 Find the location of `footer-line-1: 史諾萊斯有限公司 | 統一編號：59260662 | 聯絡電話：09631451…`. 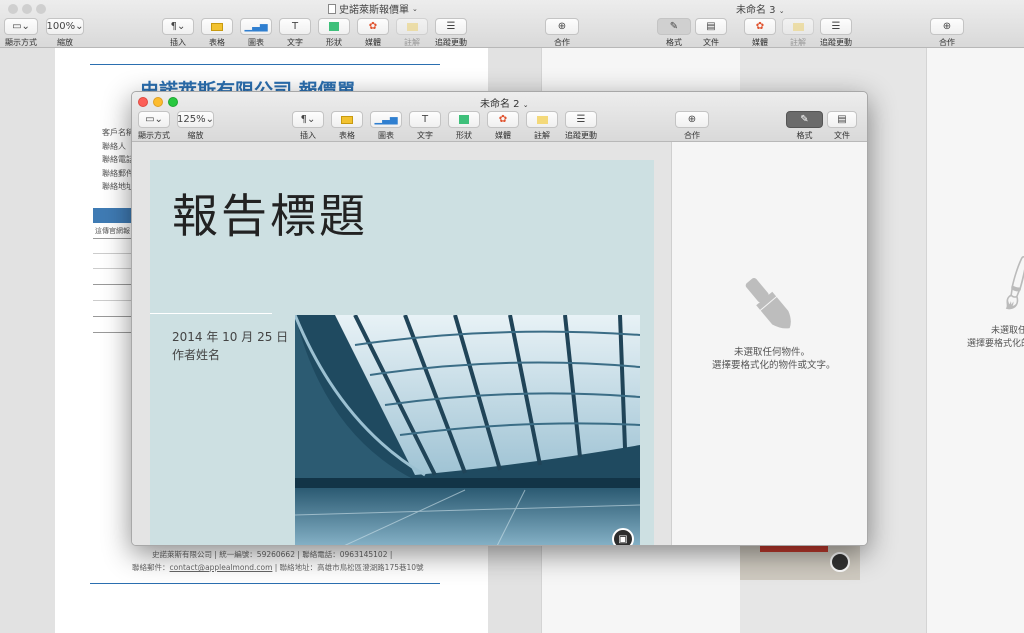

footer-line-1: 史諾萊斯有限公司 | 統一編號：59260662 | 聯絡電話：09631451… is located at coordinates (272, 554).